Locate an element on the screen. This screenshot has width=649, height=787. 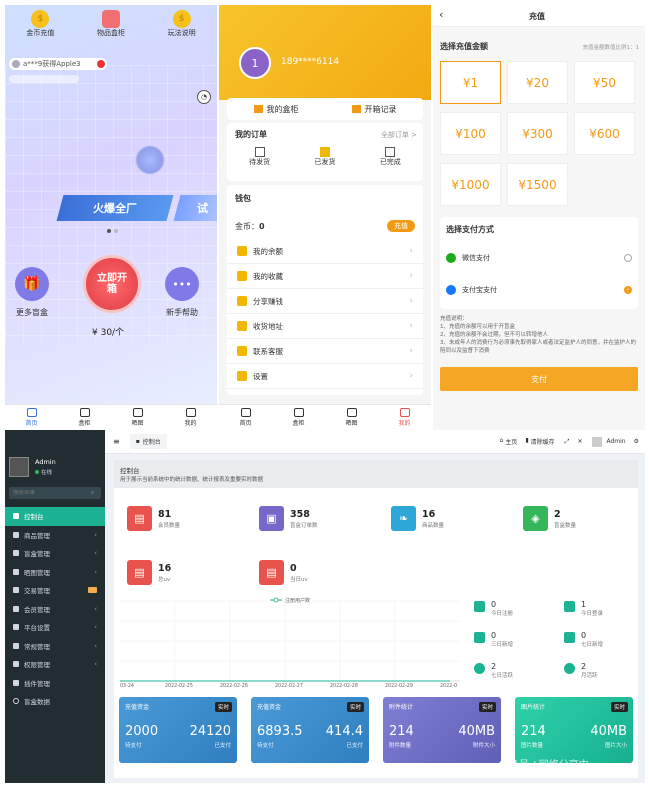
stat-total-uv: ▤ 16 总uv is located at coordinates (149, 572).